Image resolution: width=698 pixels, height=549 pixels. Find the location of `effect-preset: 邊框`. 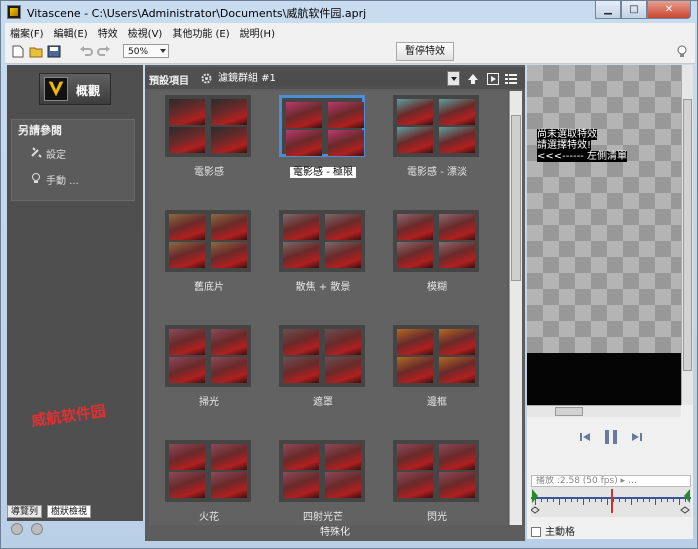

effect-preset: 邊框 is located at coordinates (437, 379).